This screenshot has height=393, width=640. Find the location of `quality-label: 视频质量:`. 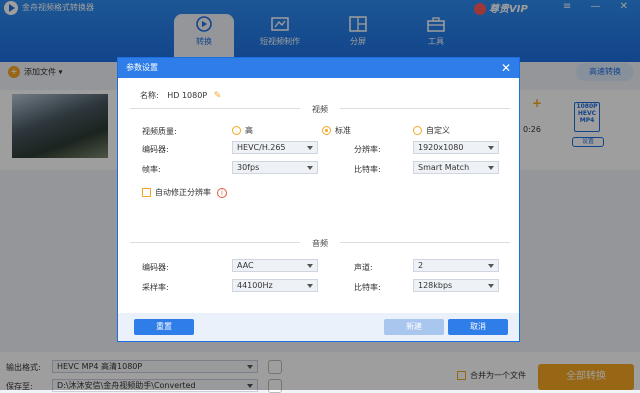

quality-label: 视频质量: is located at coordinates (159, 131).